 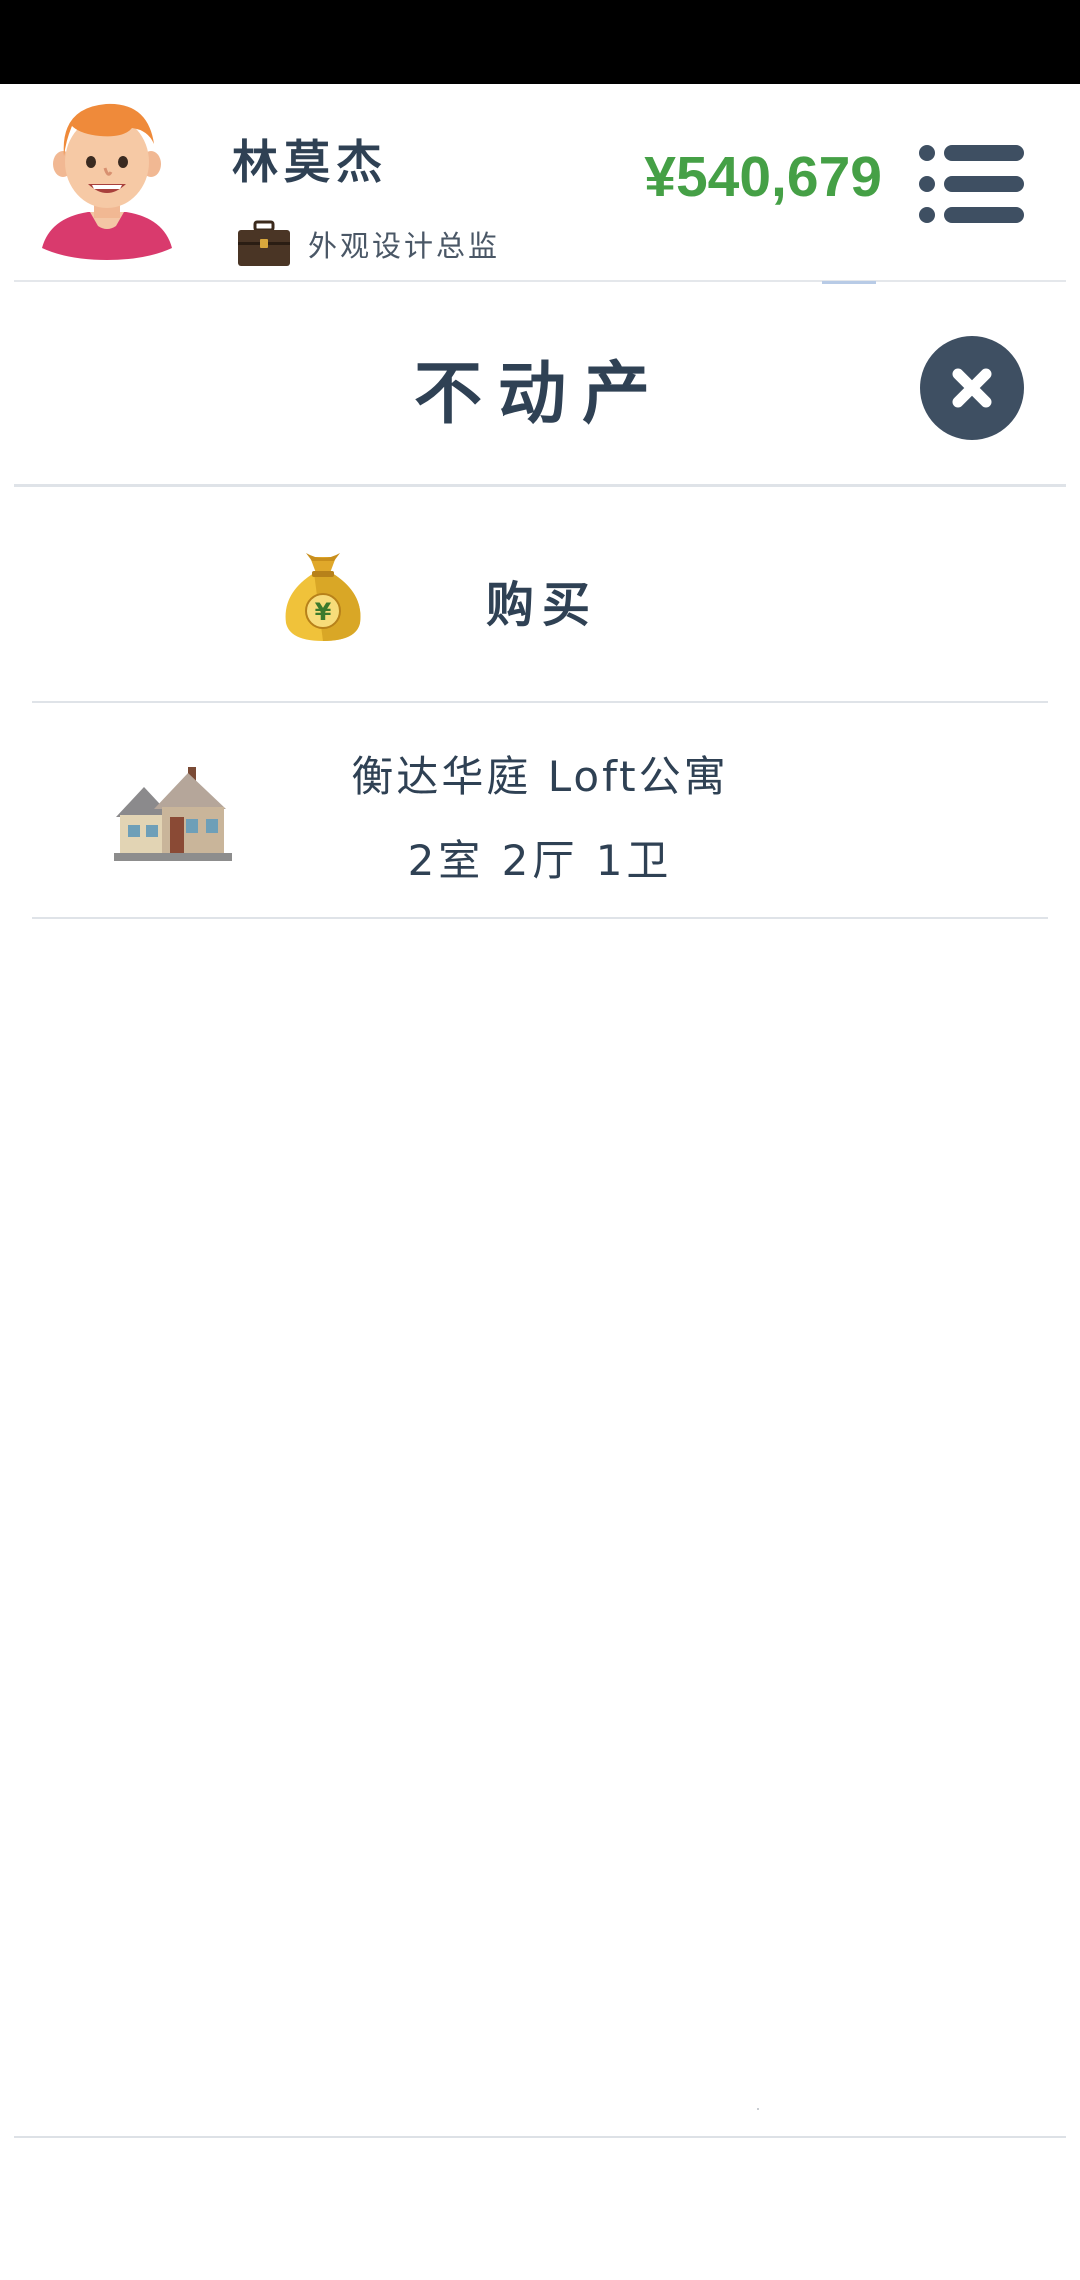 I want to click on close-button, so click(x=972, y=388).